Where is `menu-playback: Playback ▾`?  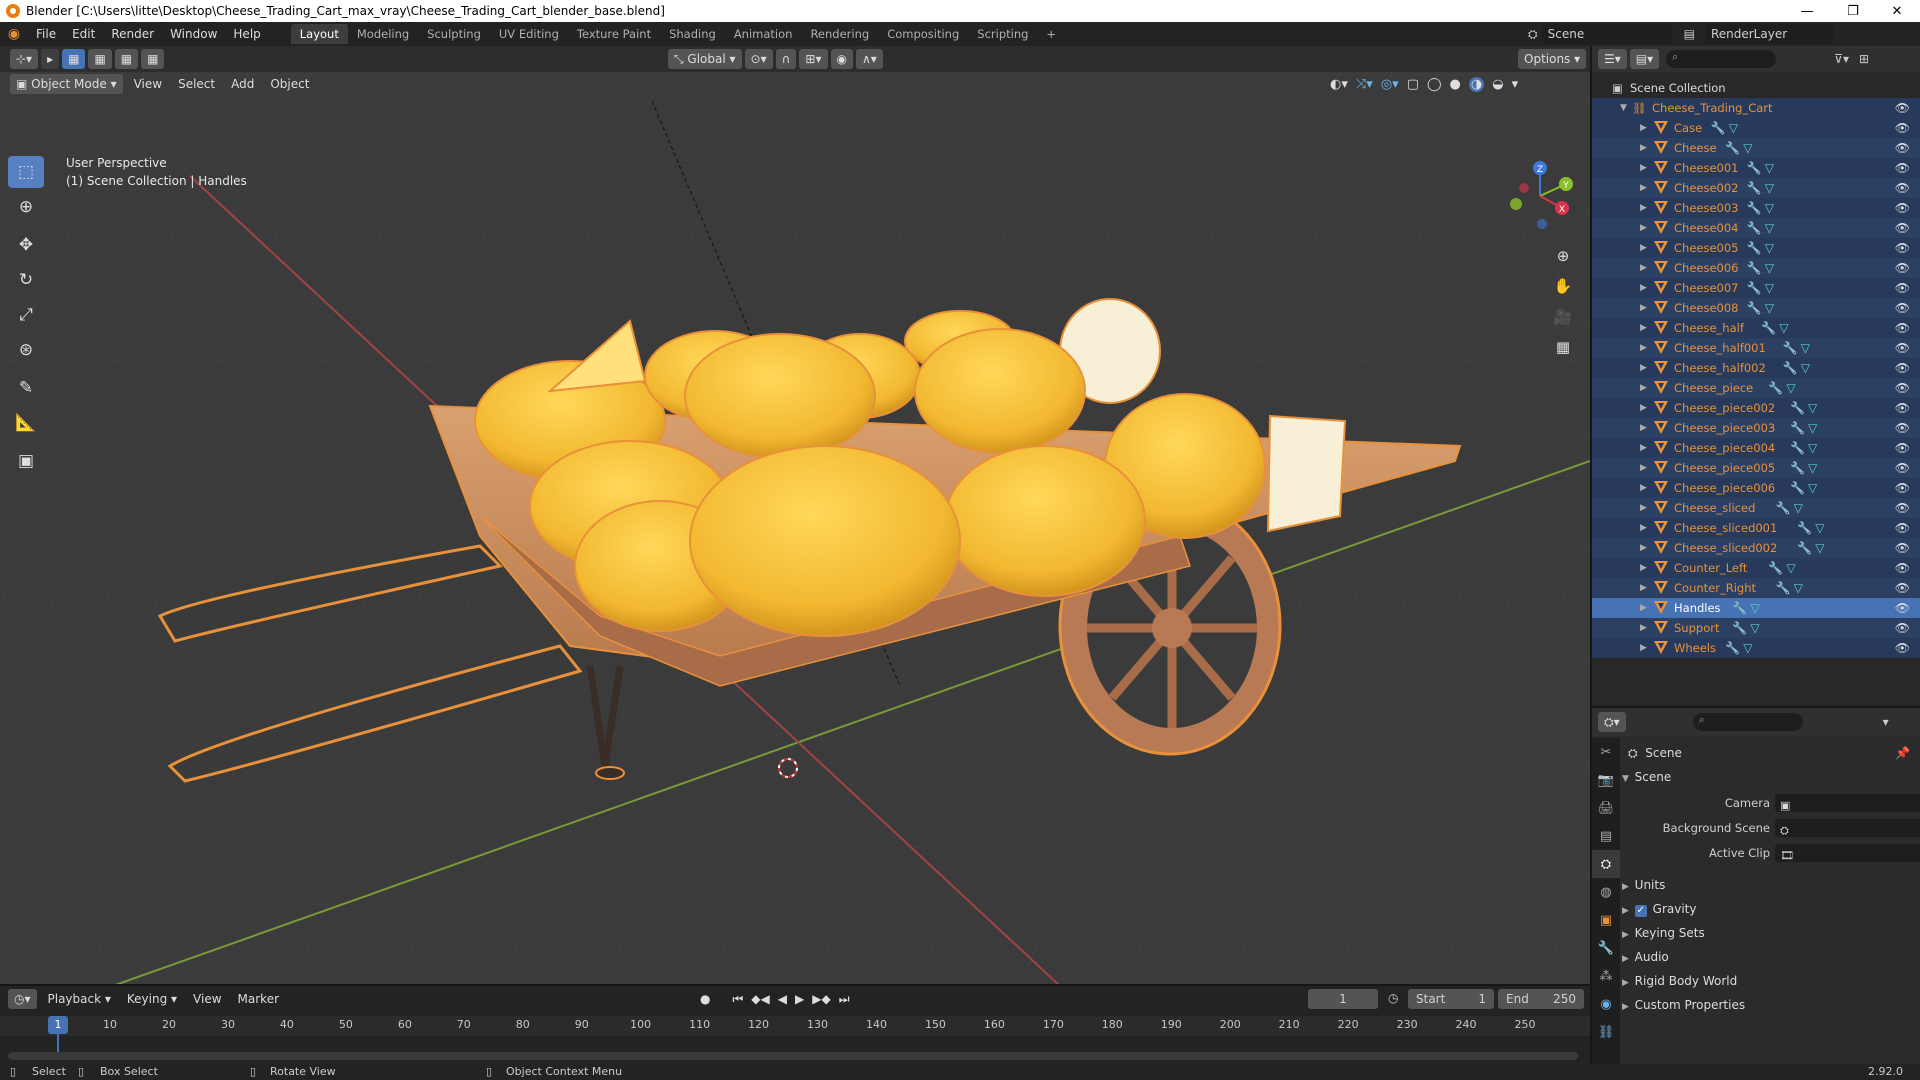 menu-playback: Playback ▾ is located at coordinates (79, 999).